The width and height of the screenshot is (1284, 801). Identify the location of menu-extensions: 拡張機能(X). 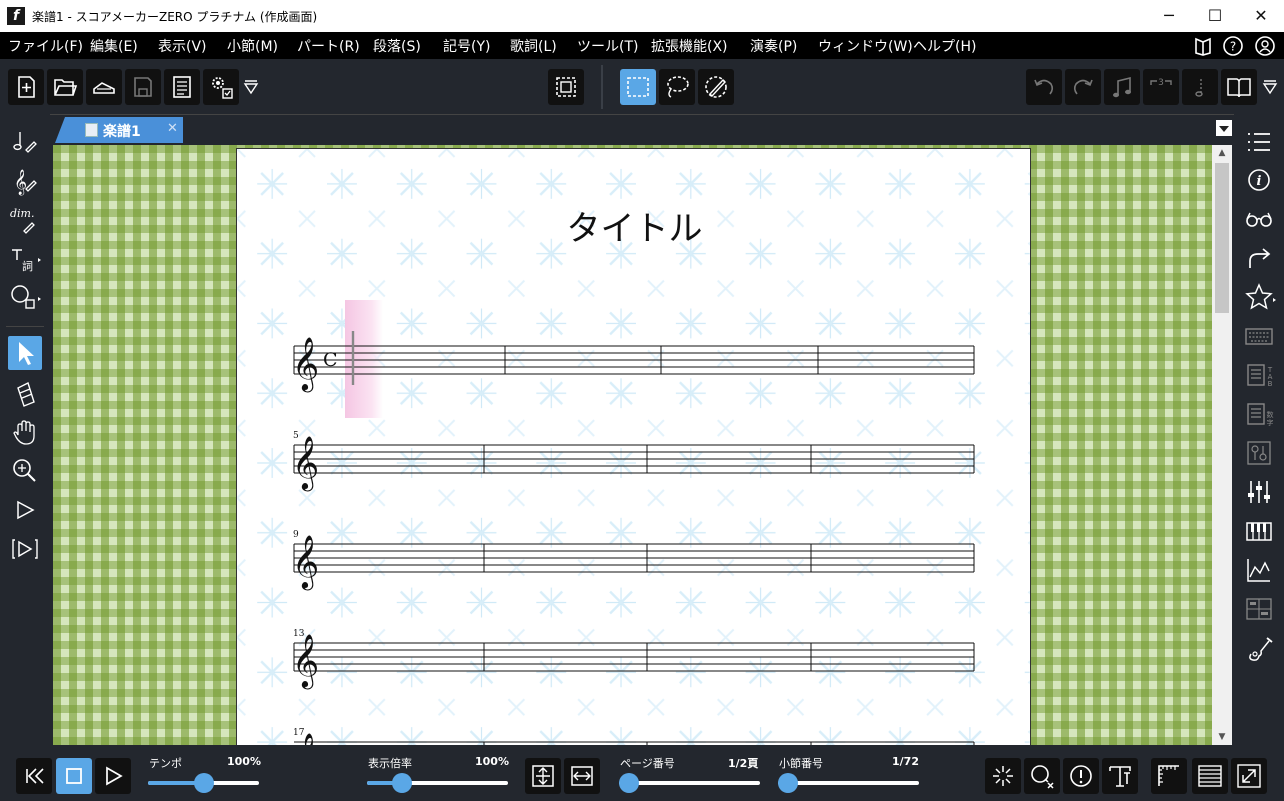
(689, 46).